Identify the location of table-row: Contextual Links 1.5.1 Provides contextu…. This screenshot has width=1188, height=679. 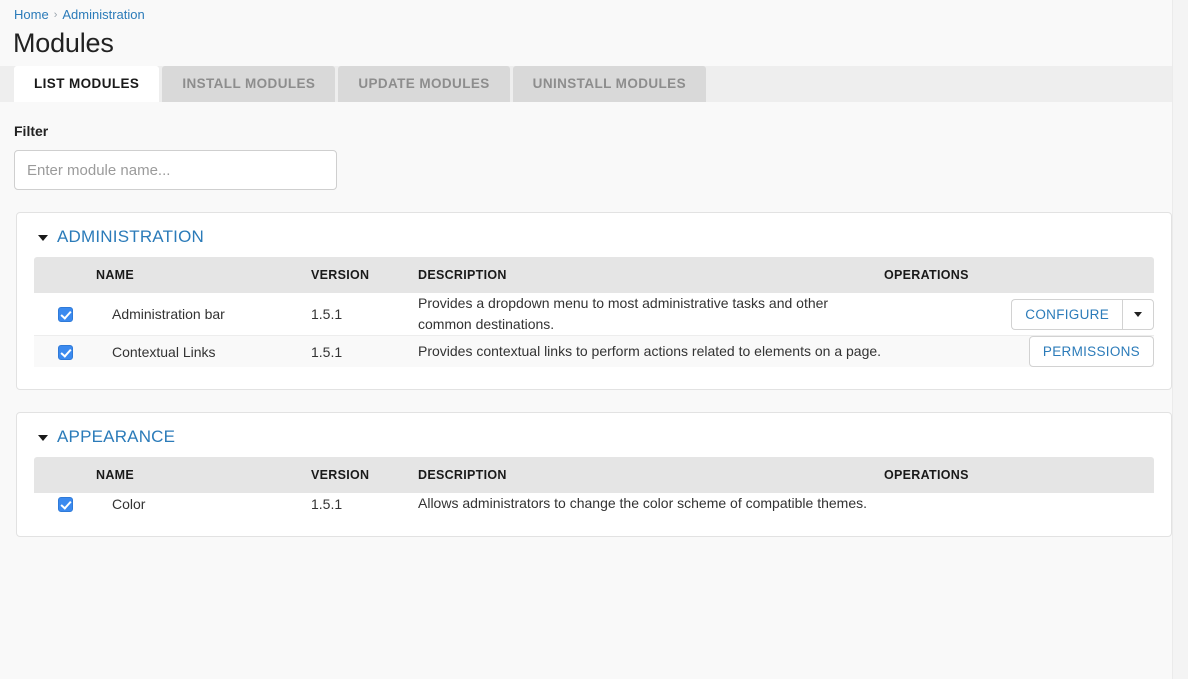
(594, 351).